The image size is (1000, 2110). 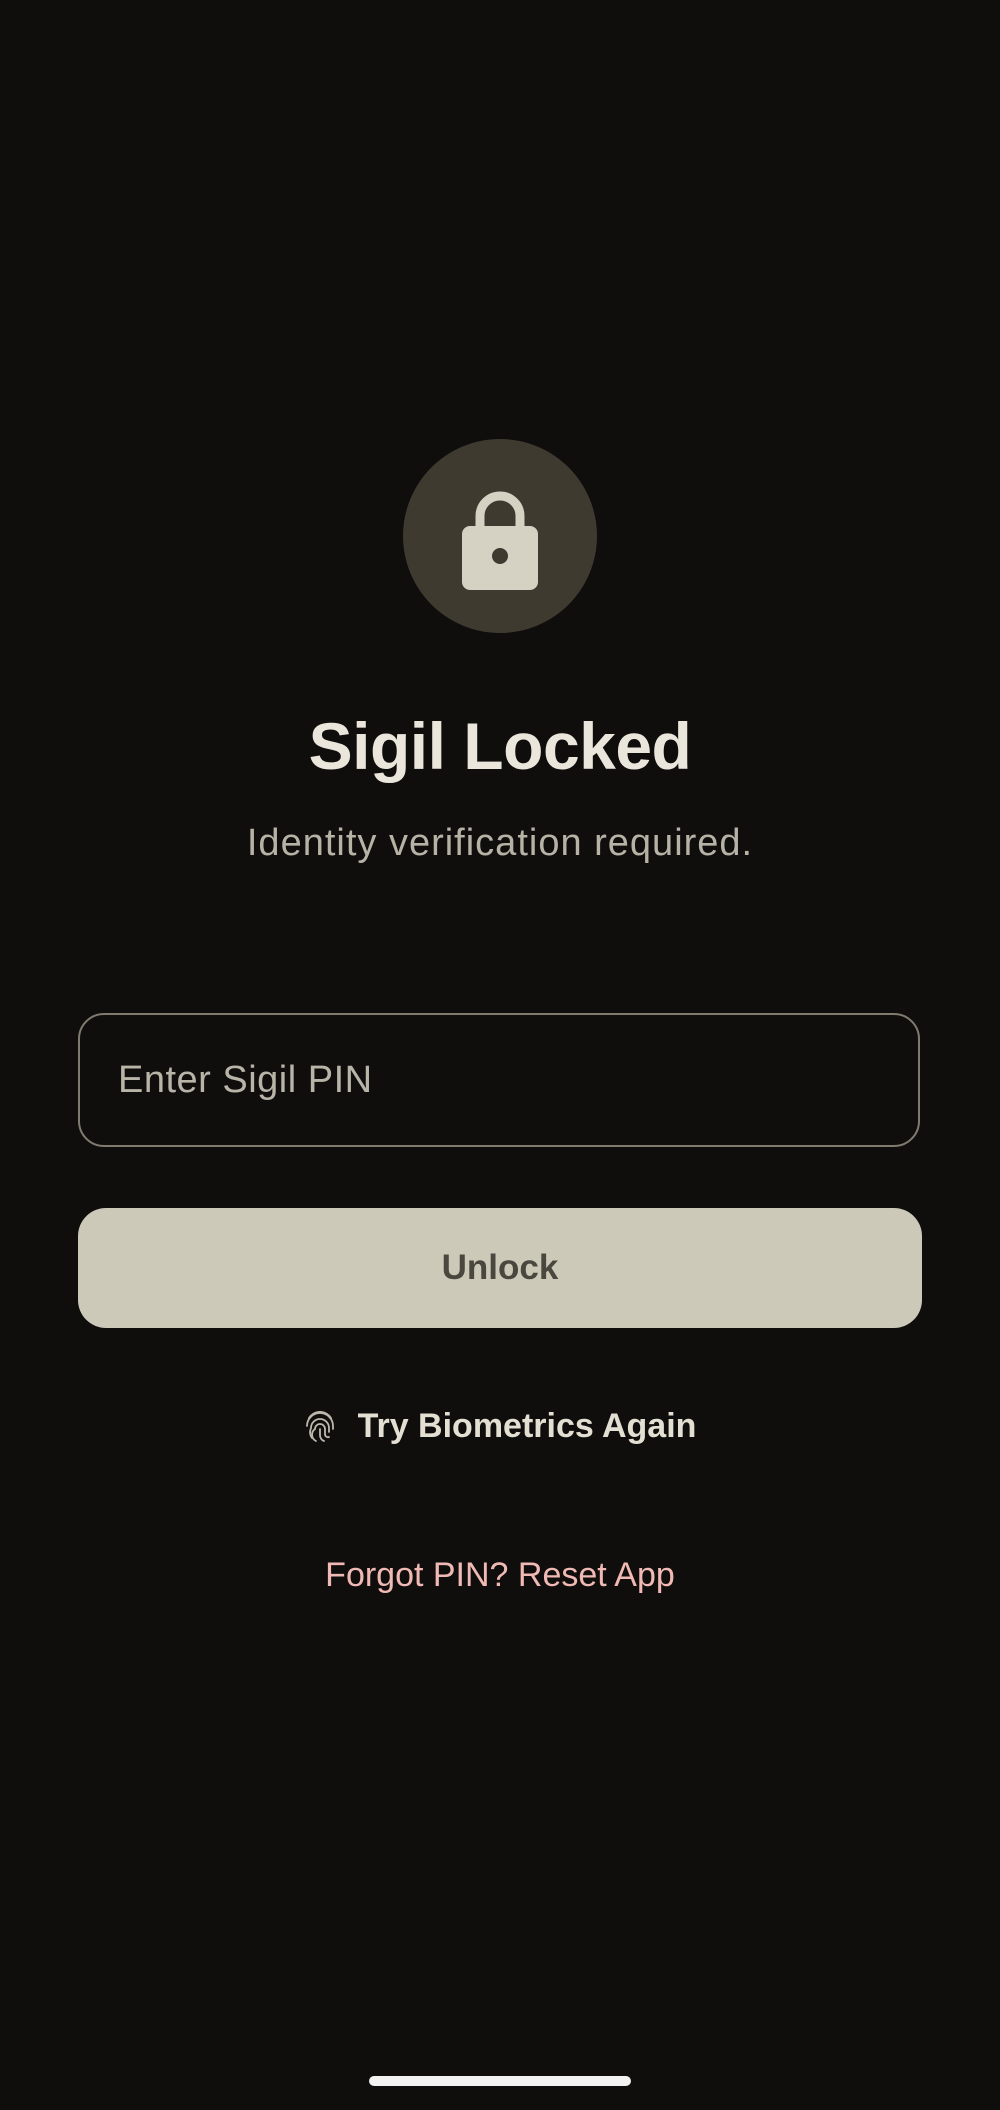 I want to click on page-subtitle: Identity verification required., so click(x=500, y=843).